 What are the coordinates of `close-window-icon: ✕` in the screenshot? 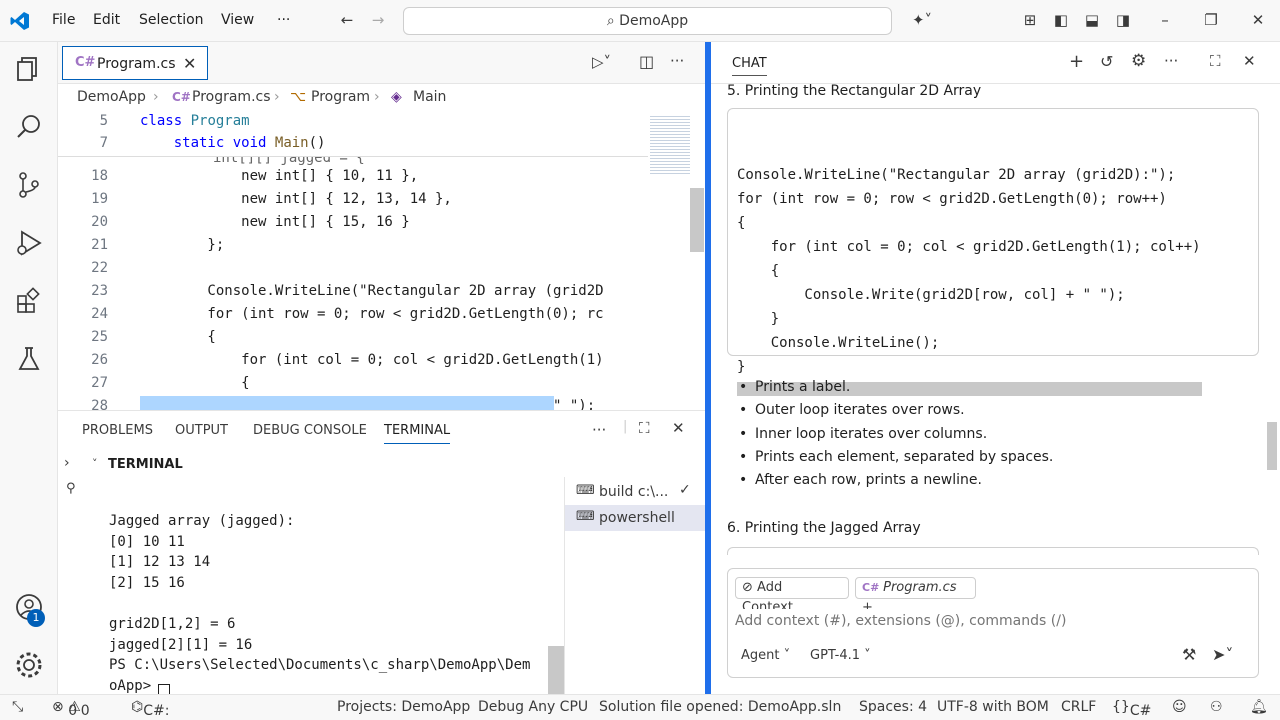 It's located at (1258, 20).